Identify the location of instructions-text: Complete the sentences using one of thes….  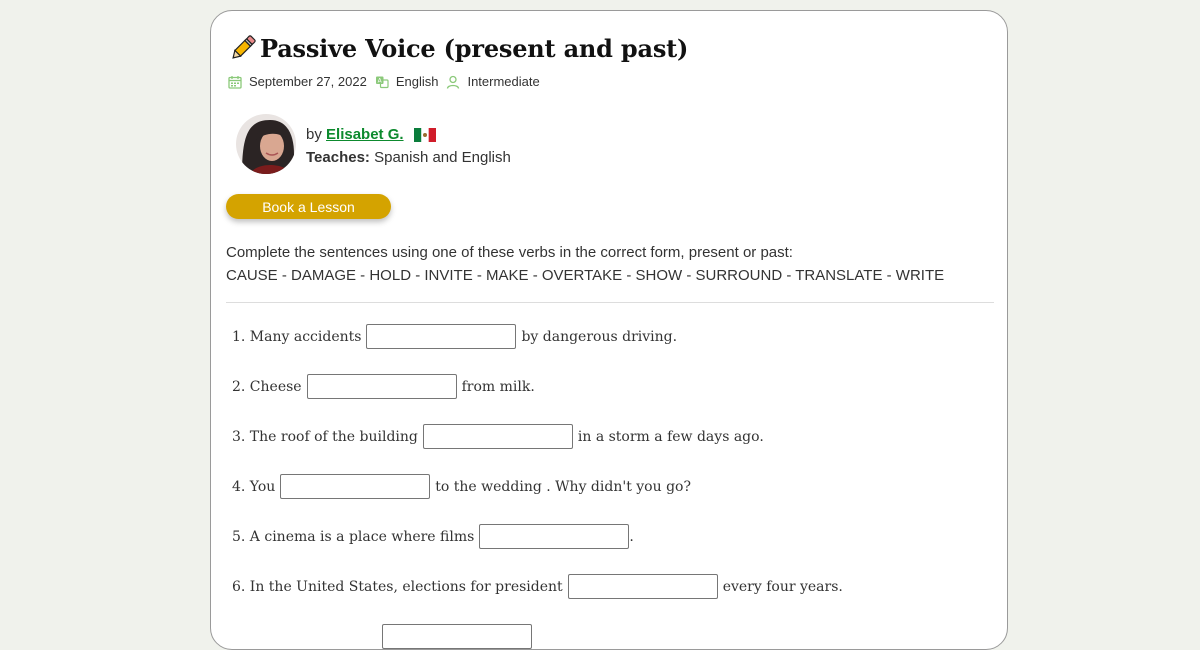
(509, 252).